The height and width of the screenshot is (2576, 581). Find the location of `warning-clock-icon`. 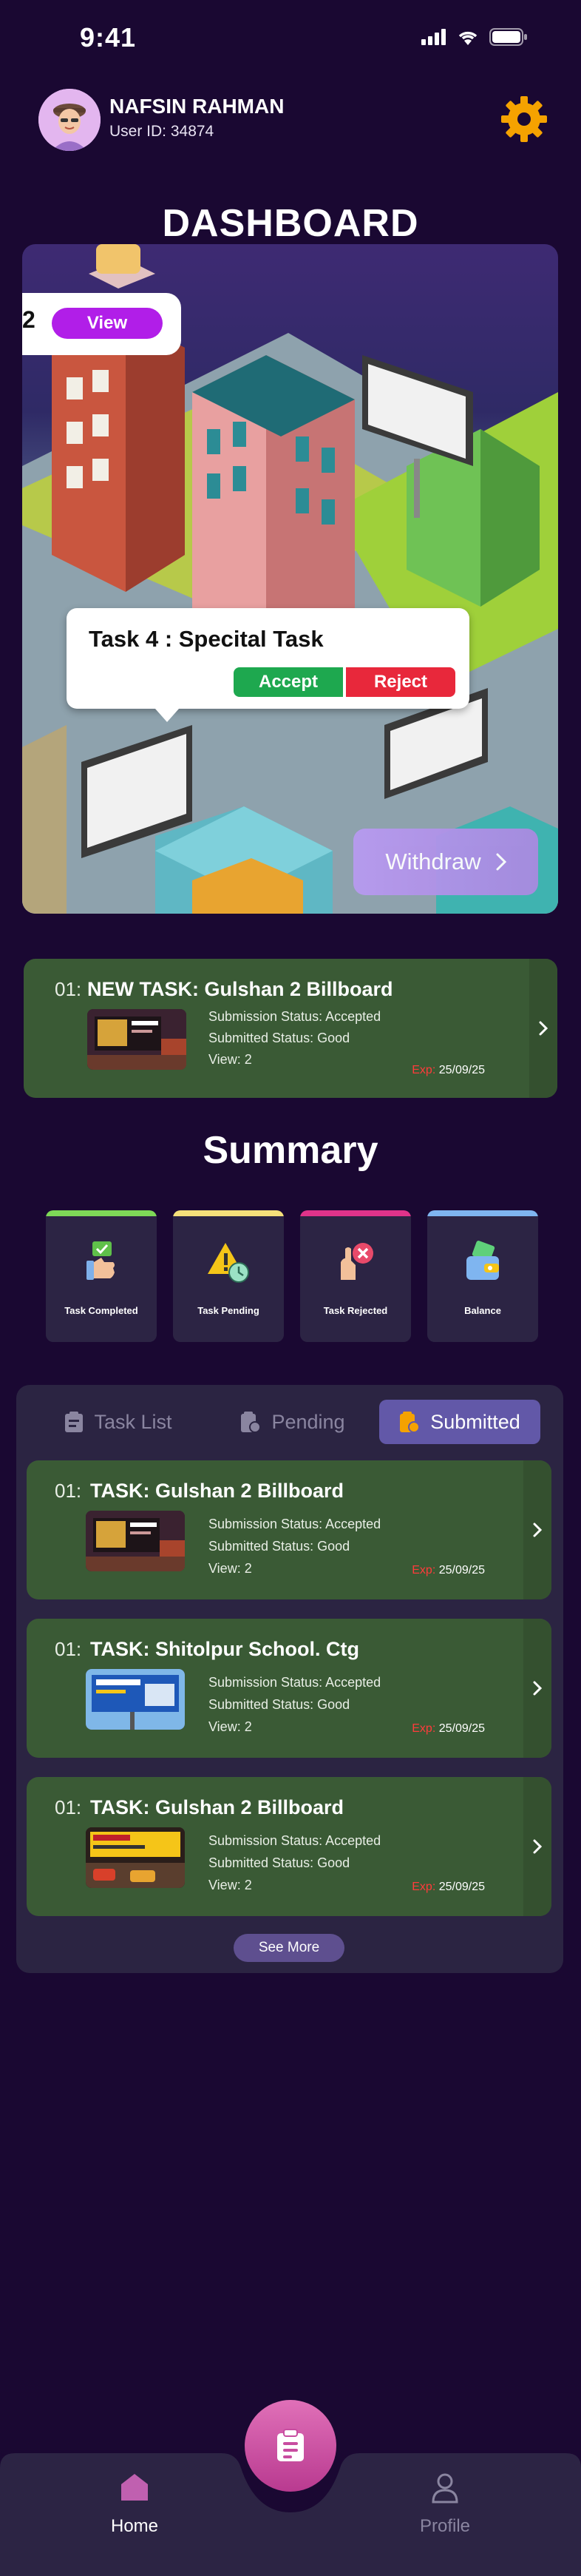

warning-clock-icon is located at coordinates (229, 1263).